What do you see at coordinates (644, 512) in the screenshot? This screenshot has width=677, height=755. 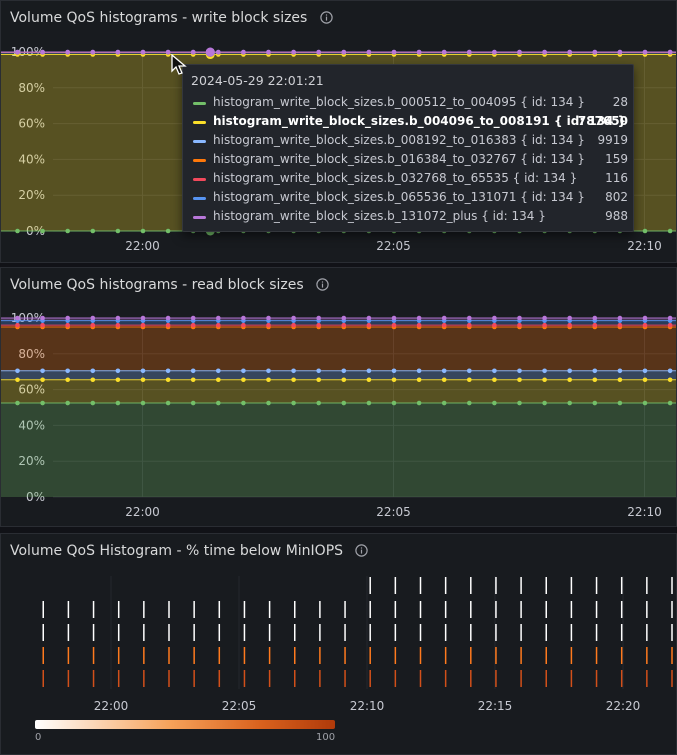 I see `x-tick-label: 22:10` at bounding box center [644, 512].